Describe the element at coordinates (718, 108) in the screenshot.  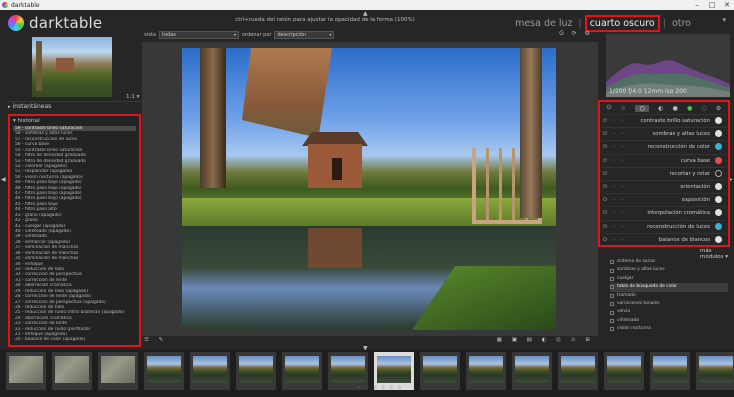
I see `presets-icon: ⚙` at that location.